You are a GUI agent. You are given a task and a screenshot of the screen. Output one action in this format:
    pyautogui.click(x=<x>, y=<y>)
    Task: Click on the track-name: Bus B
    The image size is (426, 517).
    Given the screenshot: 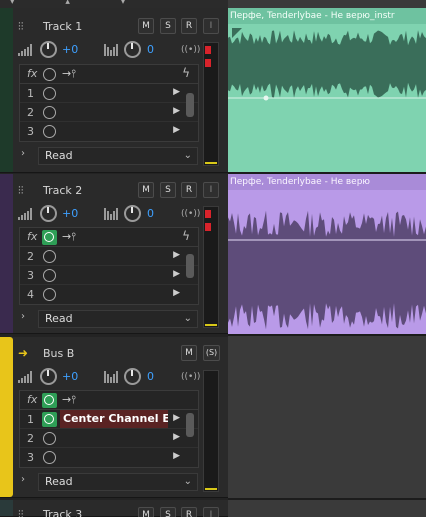 What is the action you would take?
    pyautogui.click(x=58, y=353)
    